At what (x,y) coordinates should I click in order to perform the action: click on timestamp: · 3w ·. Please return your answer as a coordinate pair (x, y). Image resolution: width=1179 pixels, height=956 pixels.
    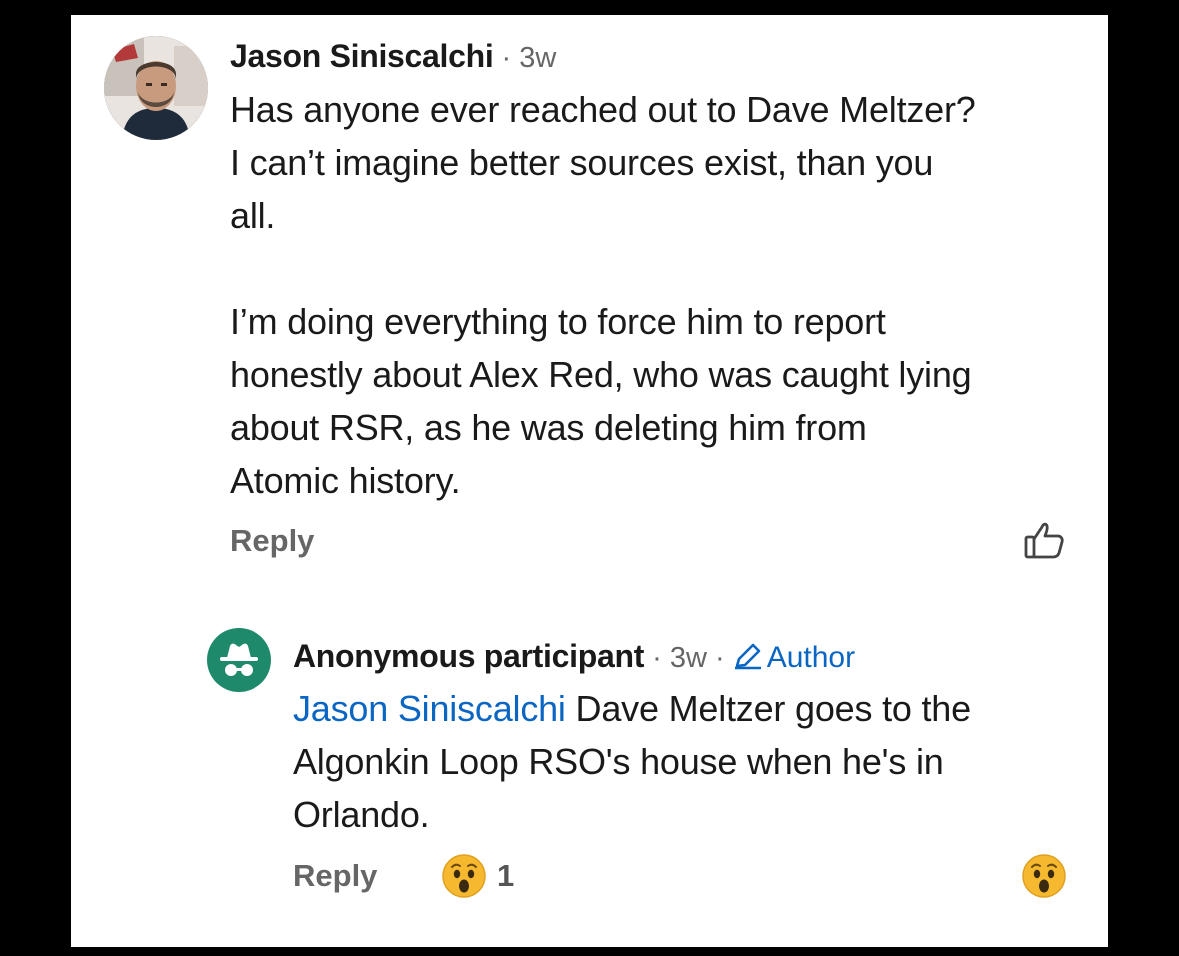
    Looking at the image, I should click on (688, 658).